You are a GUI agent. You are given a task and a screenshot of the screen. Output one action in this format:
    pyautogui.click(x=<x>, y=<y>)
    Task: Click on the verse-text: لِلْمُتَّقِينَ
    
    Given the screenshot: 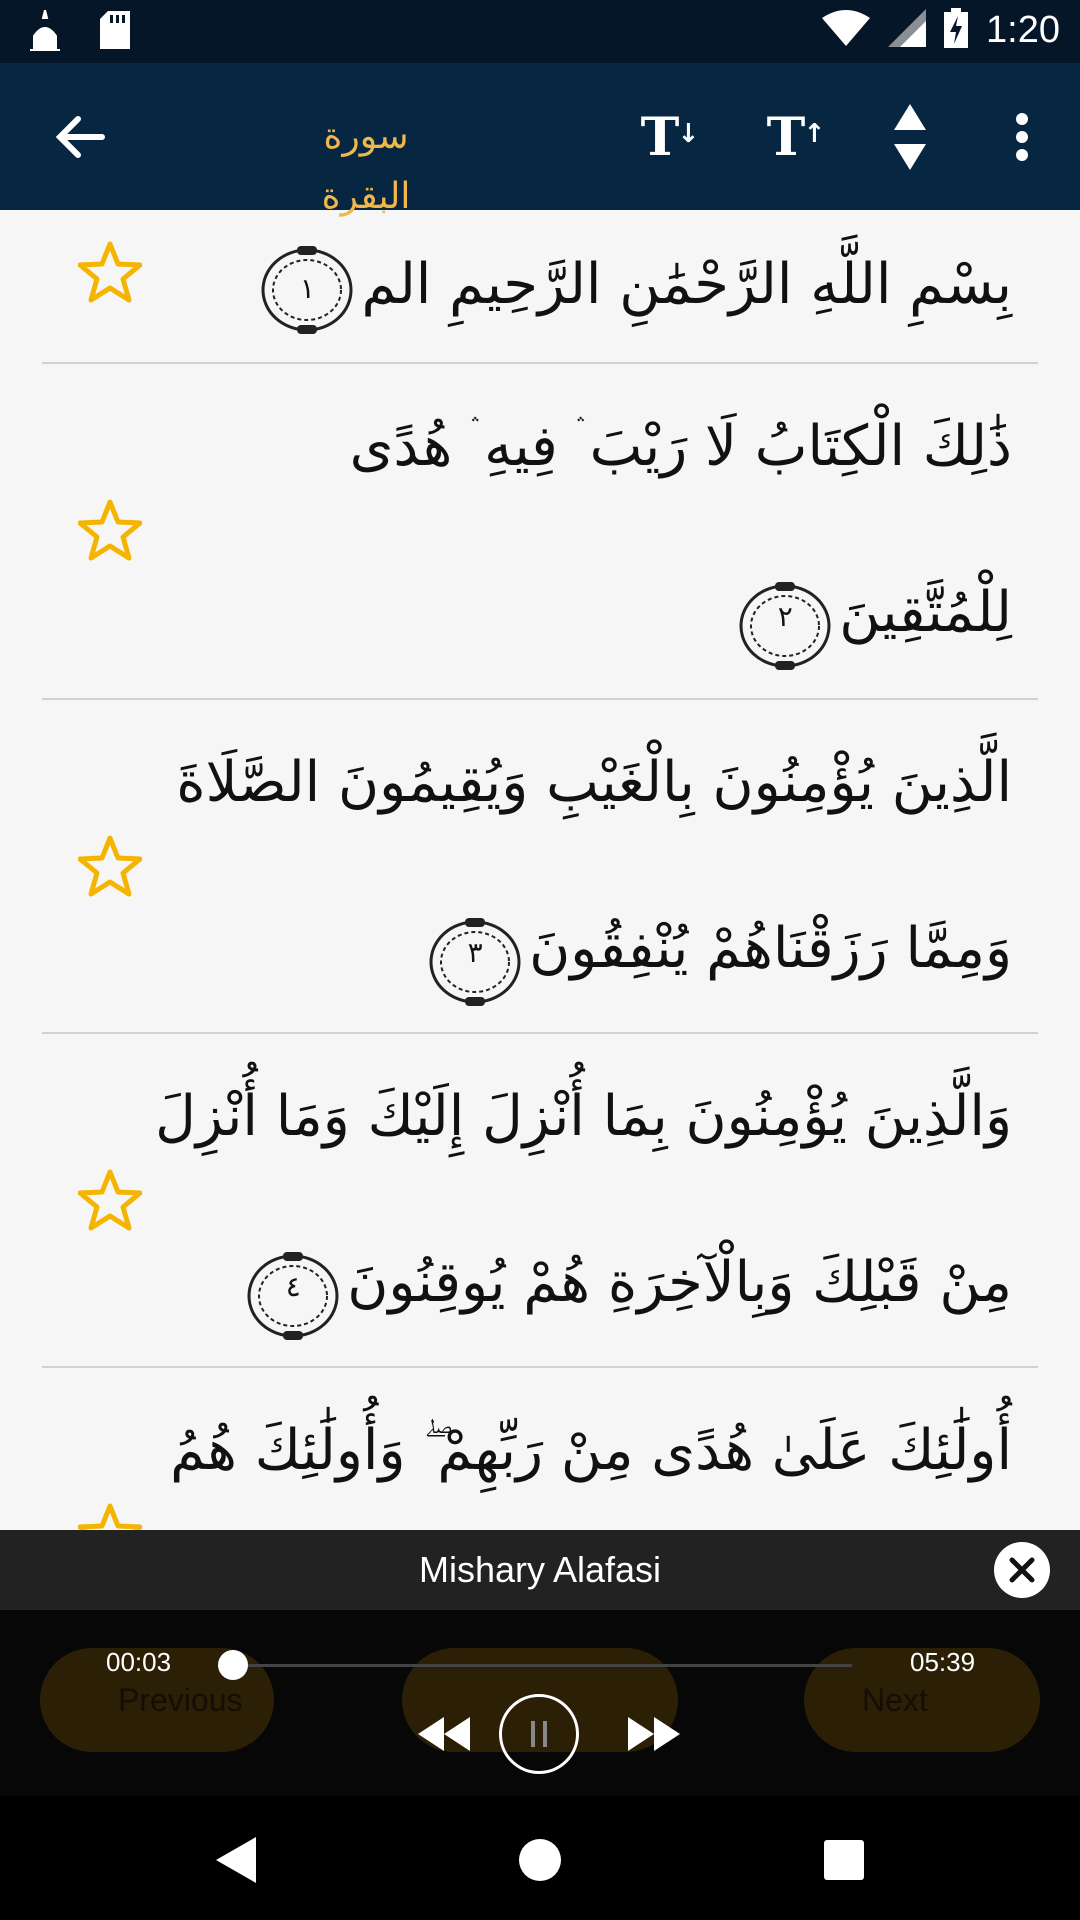 What is the action you would take?
    pyautogui.click(x=925, y=612)
    